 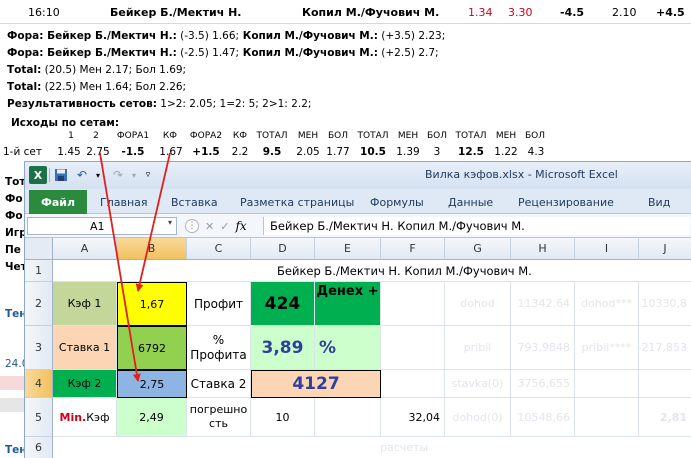 What do you see at coordinates (536, 152) in the screenshot?
I see `sets-value: 4.3` at bounding box center [536, 152].